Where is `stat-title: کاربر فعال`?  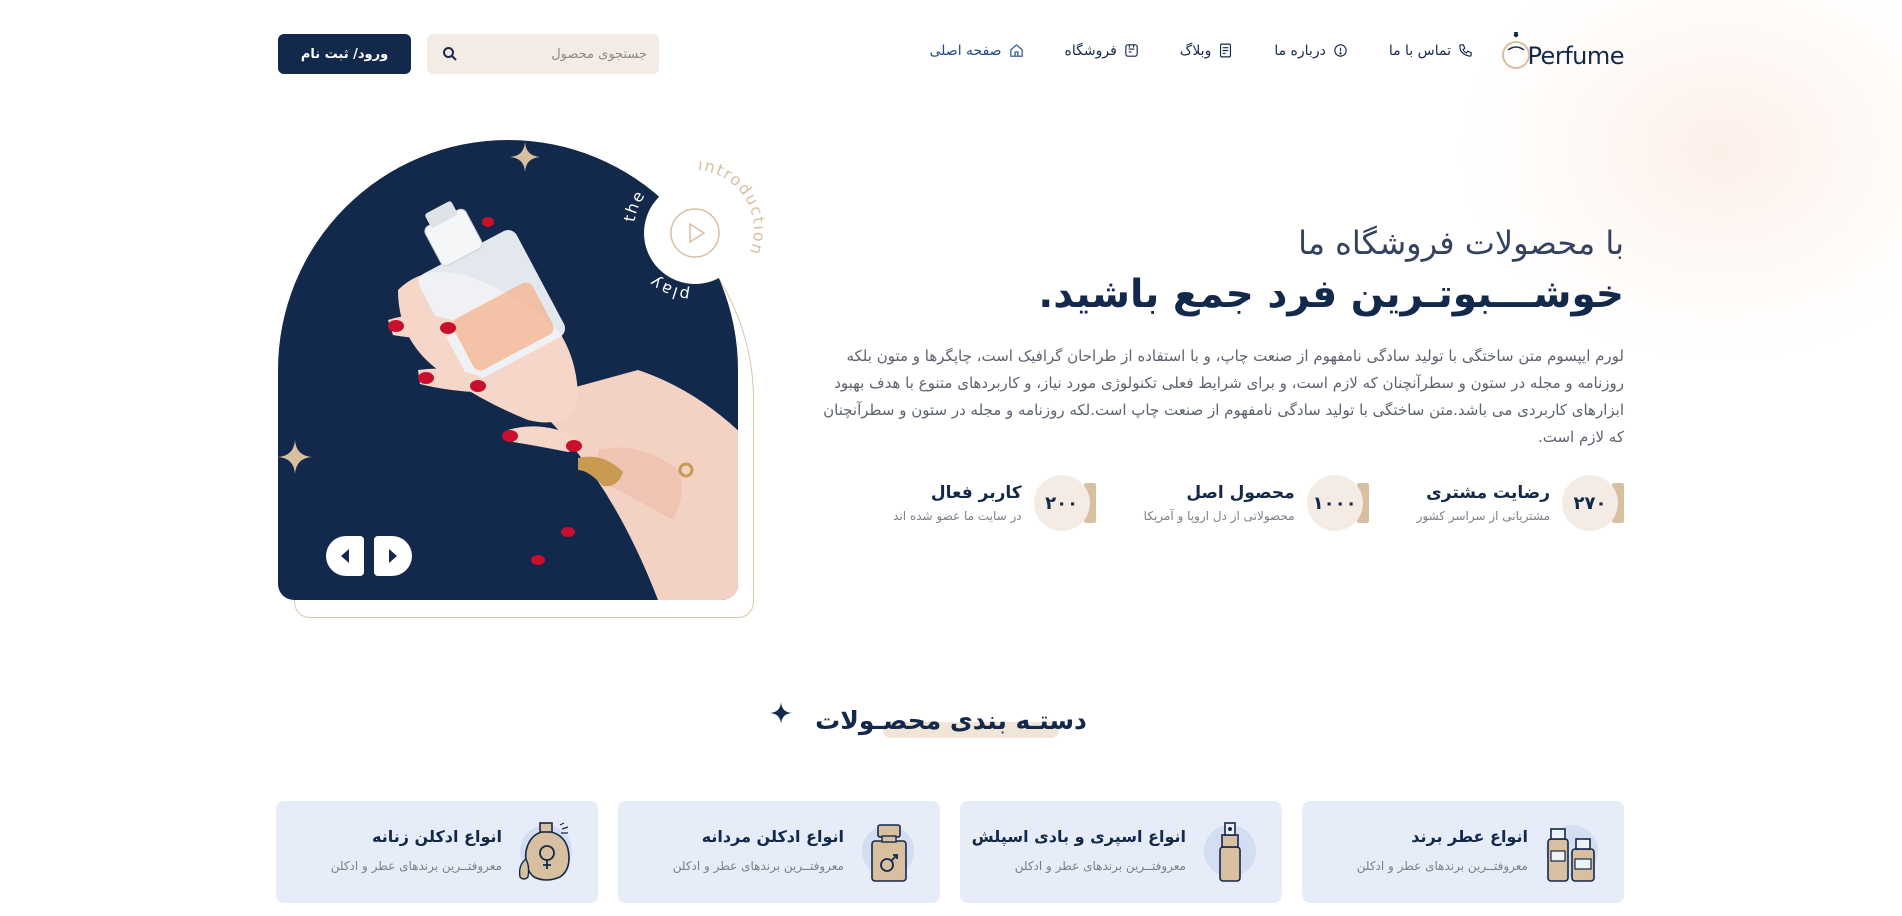
stat-title: کاربر فعال is located at coordinates (976, 493).